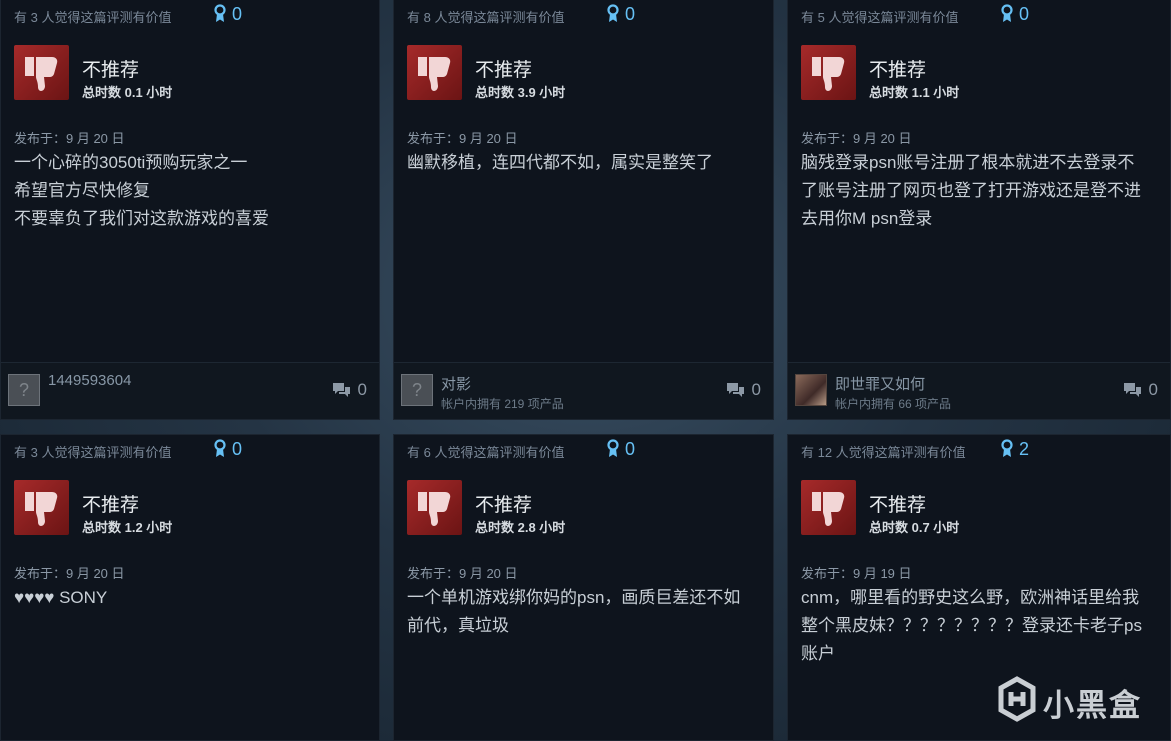  Describe the element at coordinates (502, 404) in the screenshot. I see `products-owned: 帐户内拥有 219 项产品` at that location.